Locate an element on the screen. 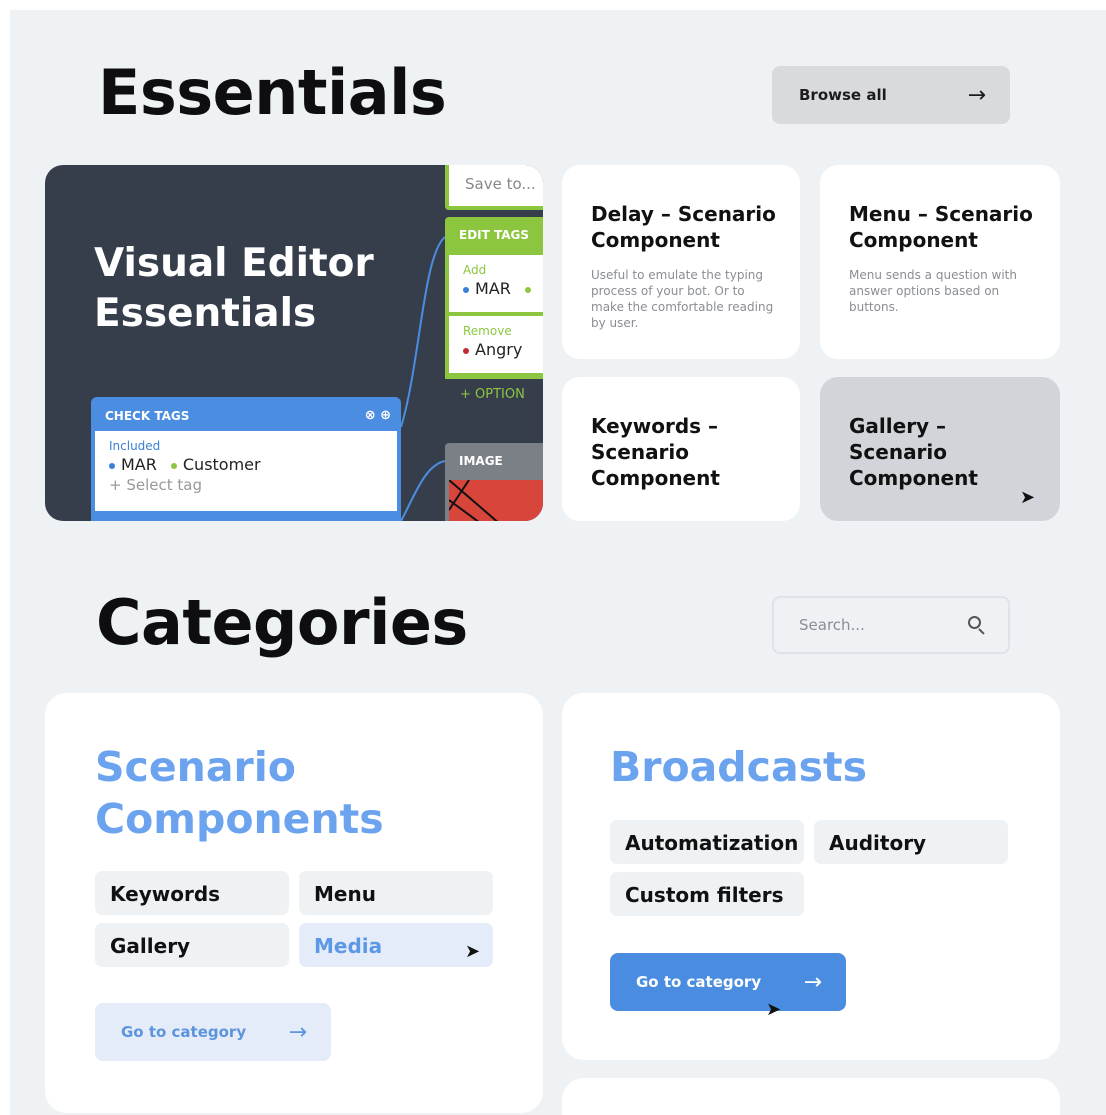 This screenshot has height=1115, width=1106. remove-tag: Angry is located at coordinates (503, 349).